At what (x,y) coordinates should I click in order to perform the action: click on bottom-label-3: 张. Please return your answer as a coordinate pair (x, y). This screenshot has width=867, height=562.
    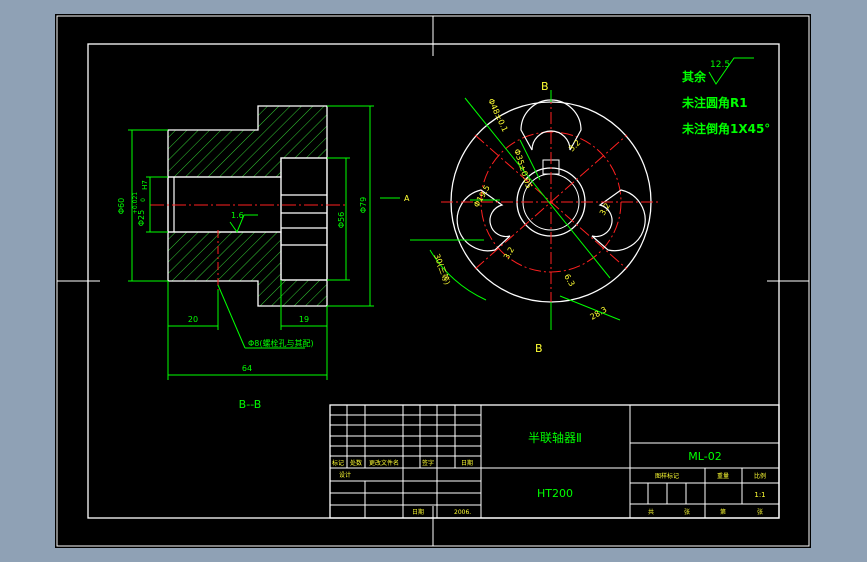
    Looking at the image, I should click on (760, 512).